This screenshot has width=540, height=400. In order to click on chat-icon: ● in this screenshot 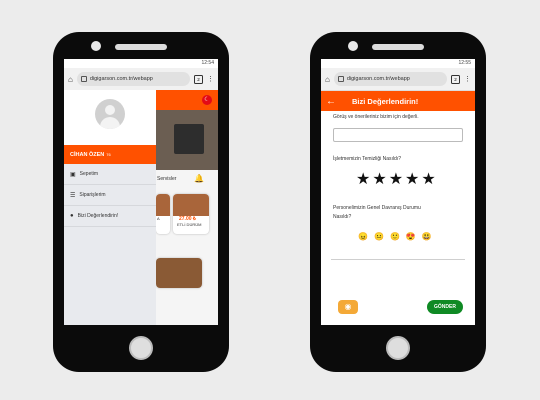, I will do `click(72, 216)`.